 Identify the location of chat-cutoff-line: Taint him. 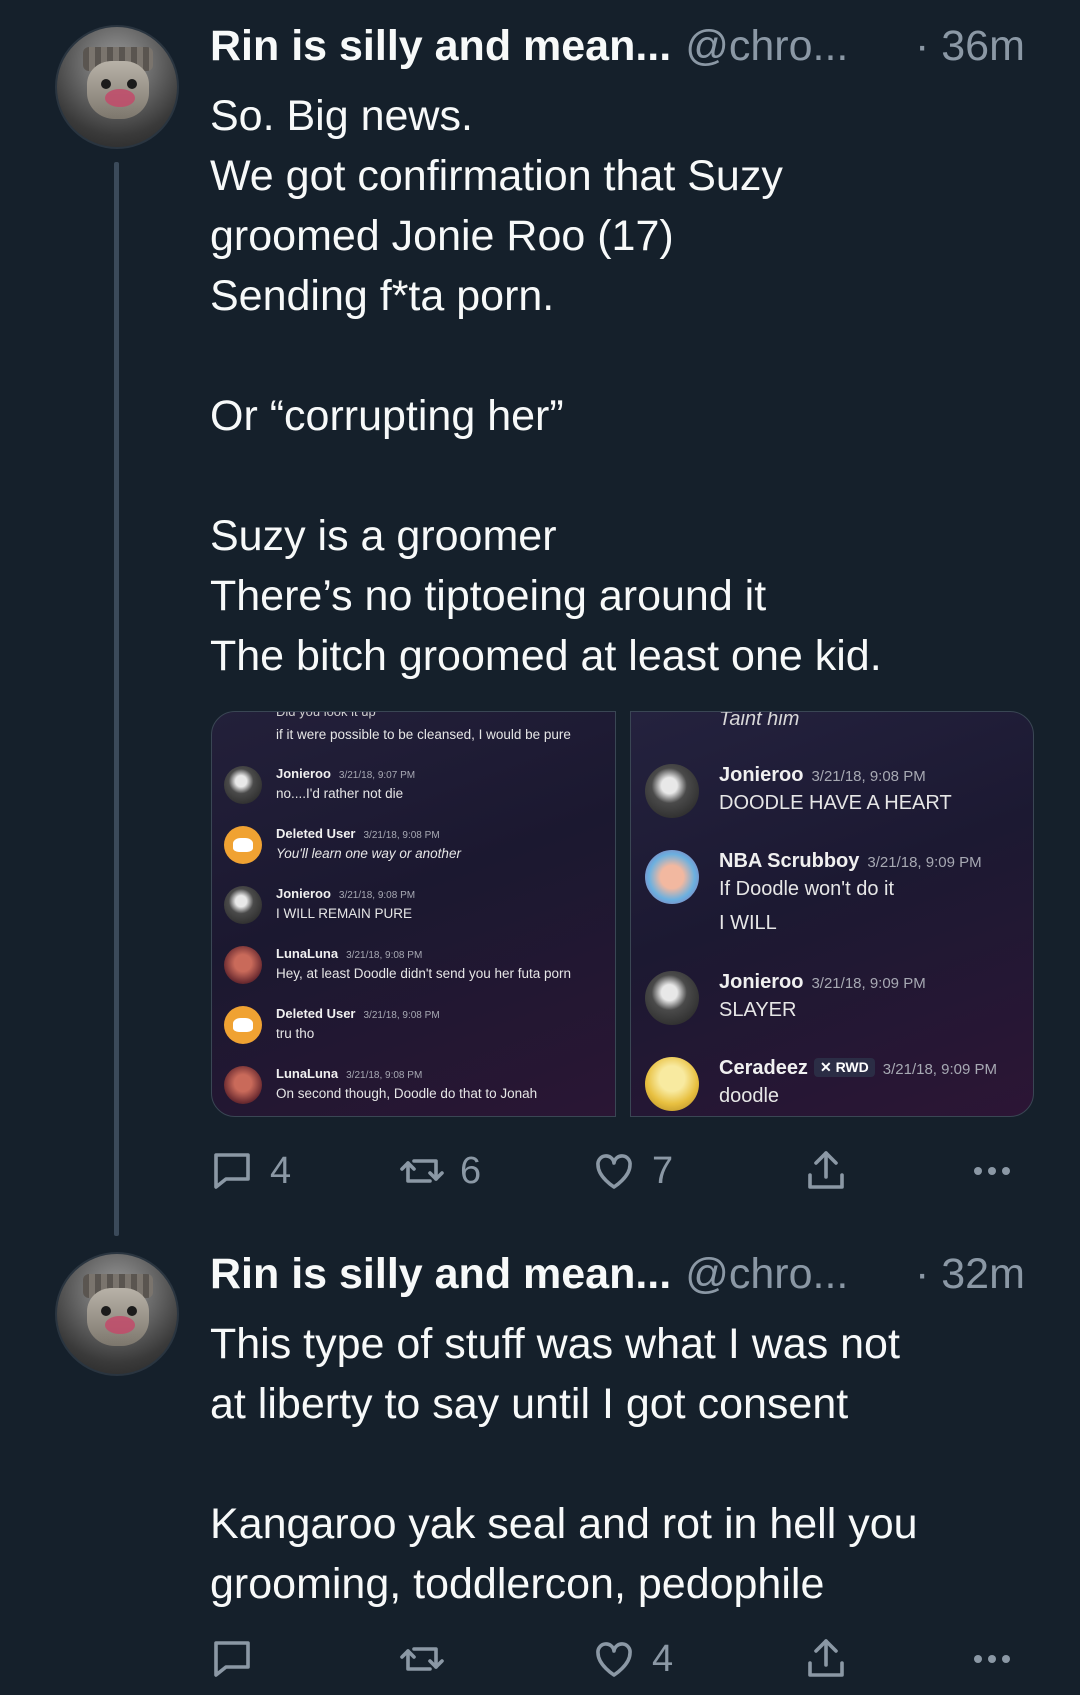
(759, 720).